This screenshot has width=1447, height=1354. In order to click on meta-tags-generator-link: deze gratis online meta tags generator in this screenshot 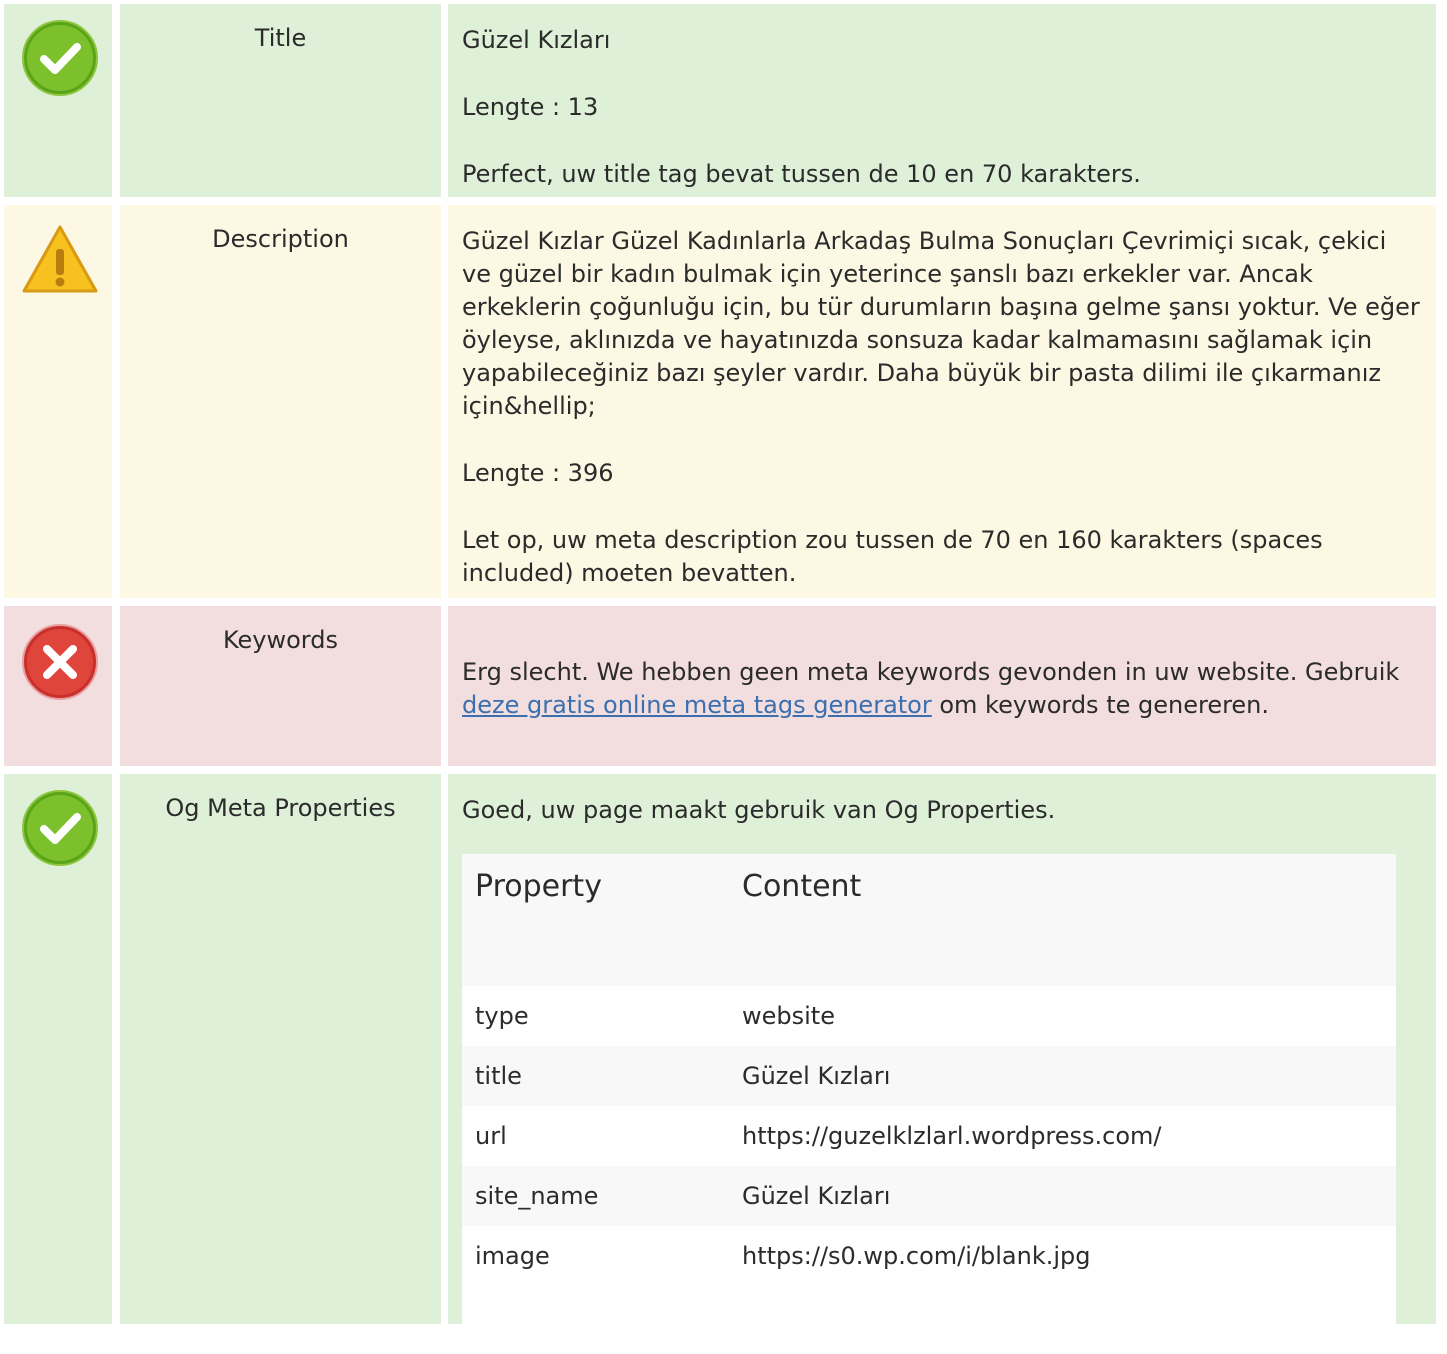, I will do `click(697, 705)`.